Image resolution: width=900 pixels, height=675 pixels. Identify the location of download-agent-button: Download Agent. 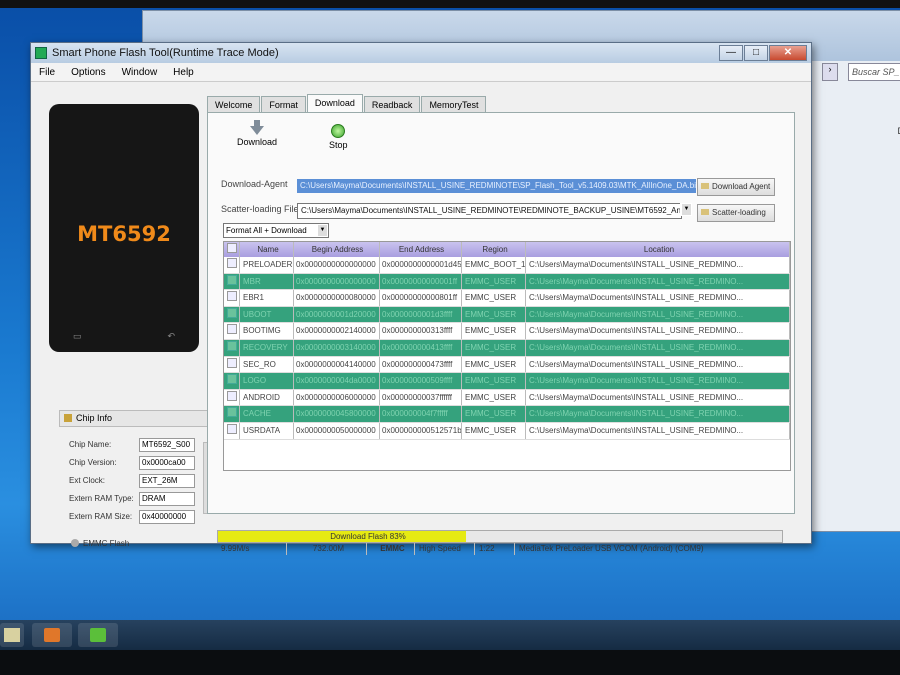
(736, 187).